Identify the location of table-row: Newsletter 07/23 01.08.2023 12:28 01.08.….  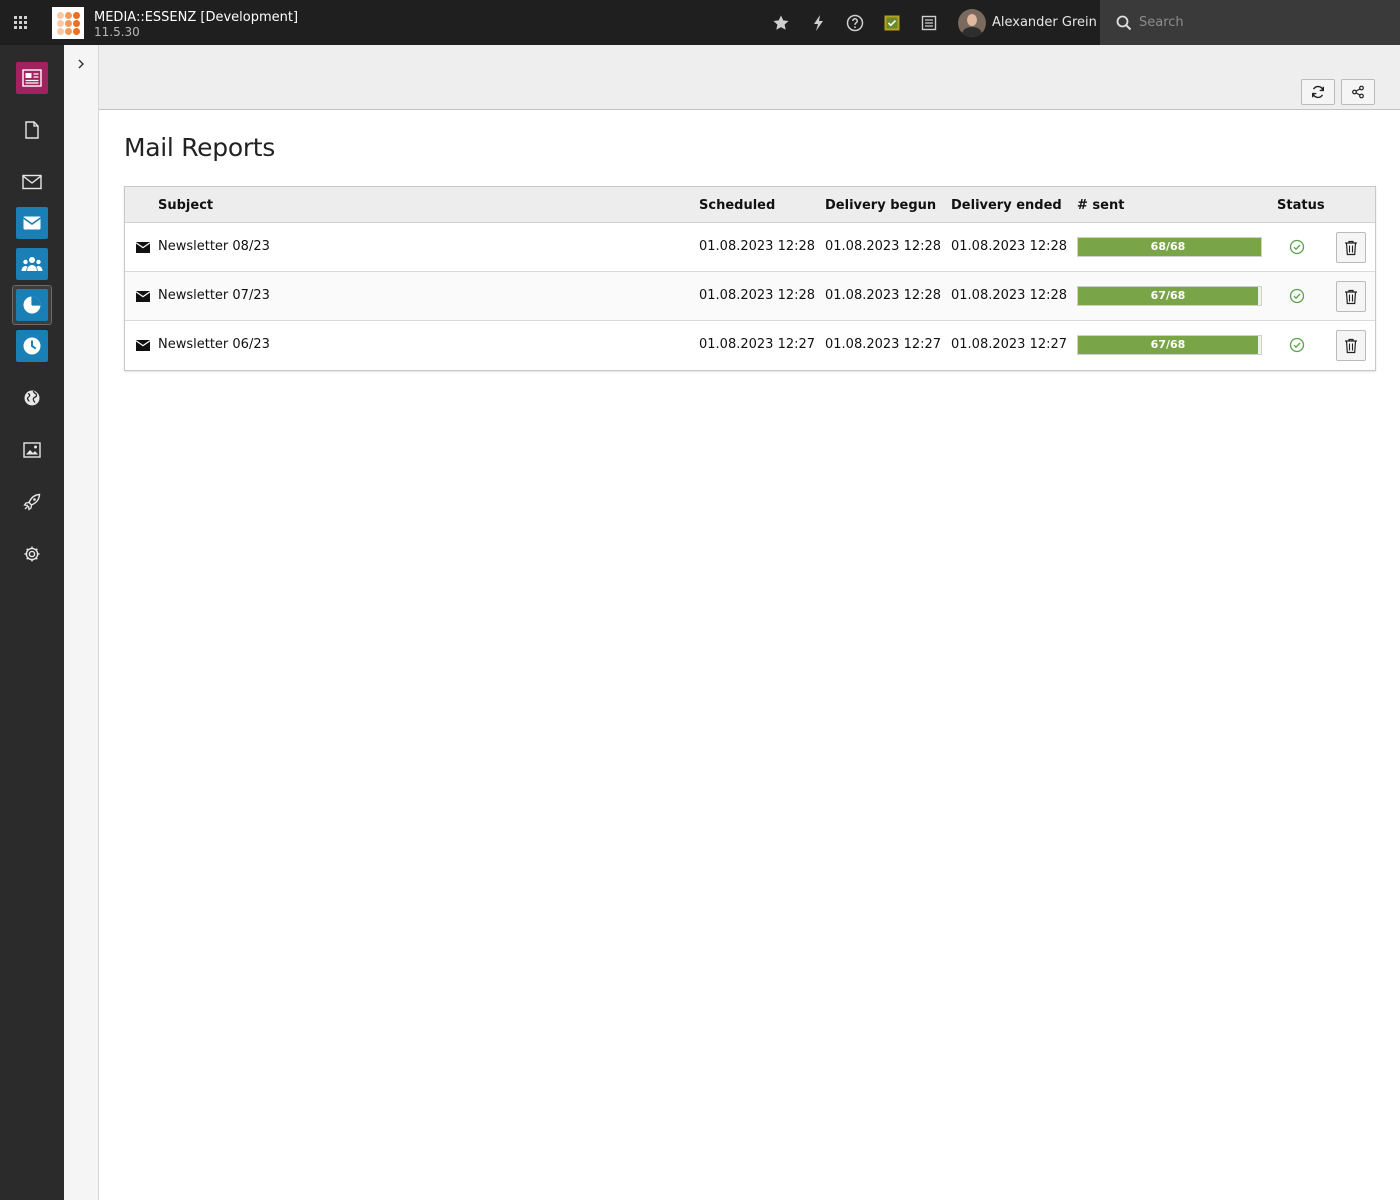
(750, 296).